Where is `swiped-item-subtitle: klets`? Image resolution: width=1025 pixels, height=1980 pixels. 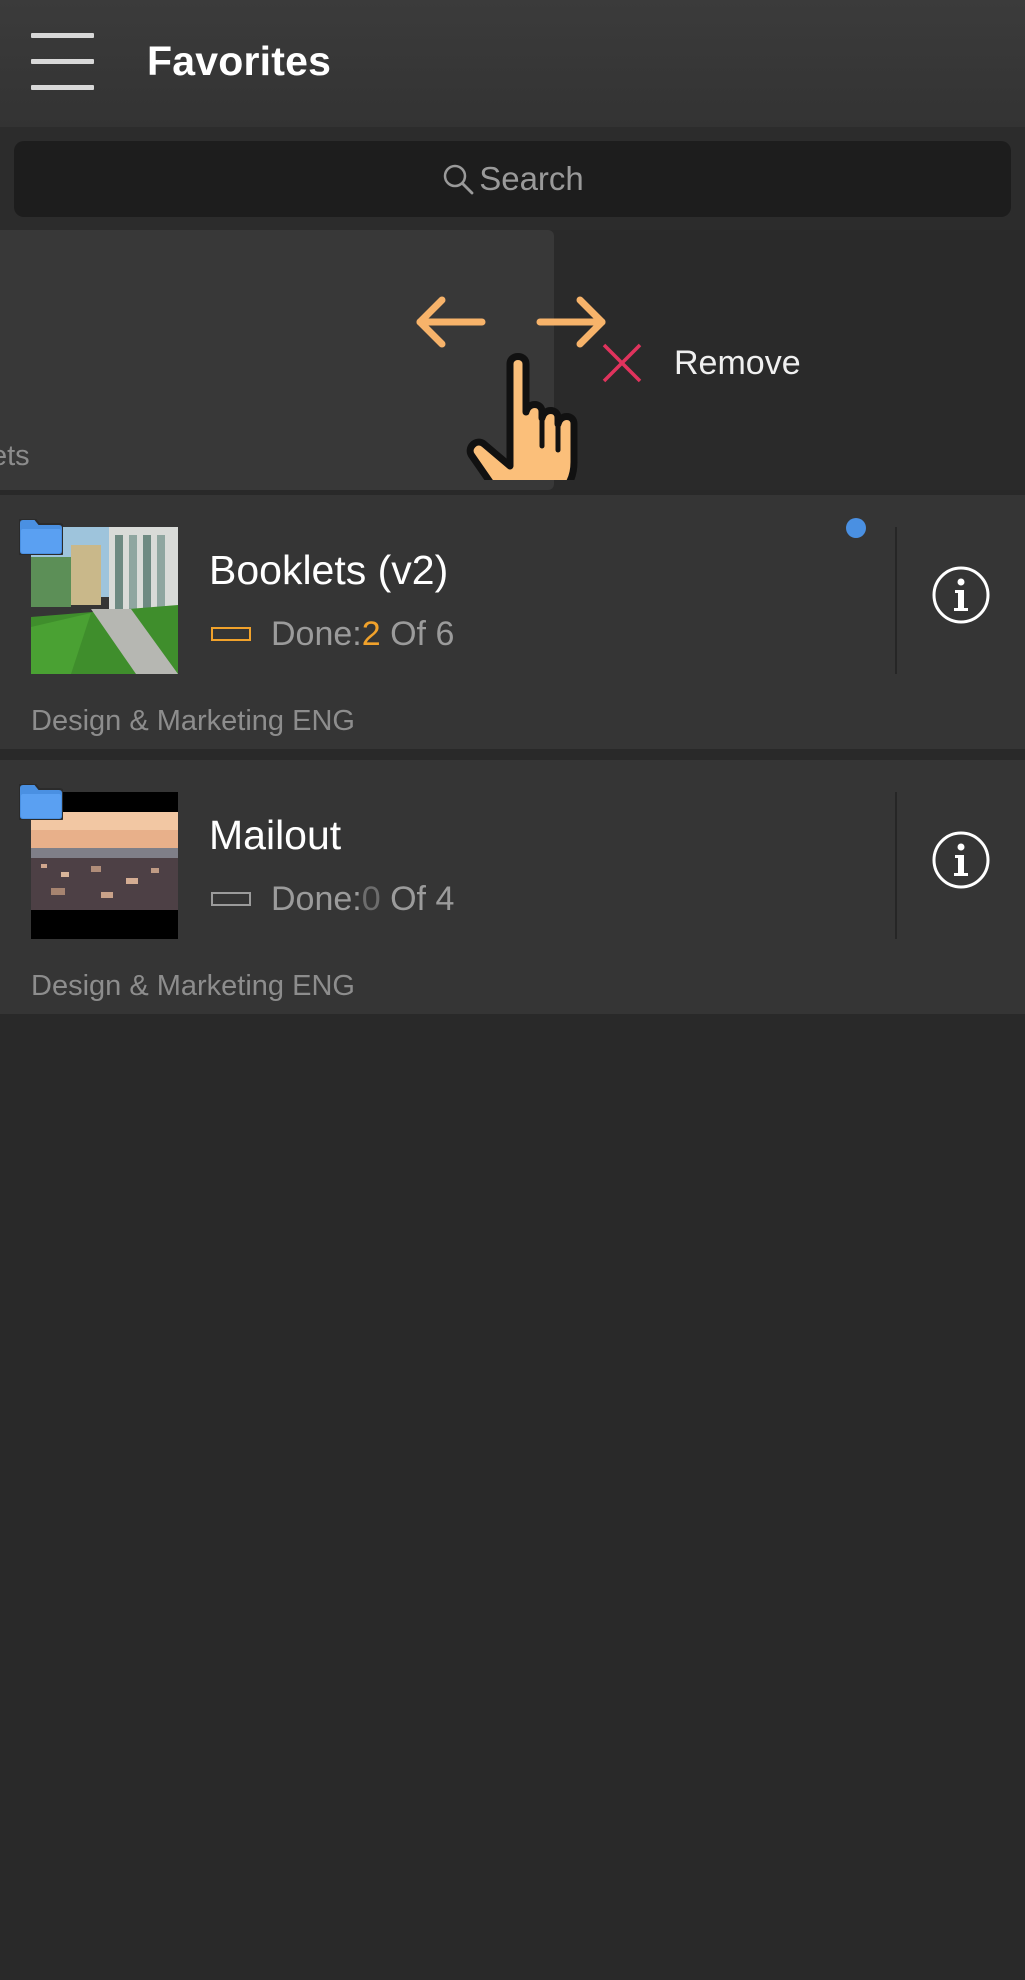
swiped-item-subtitle: klets is located at coordinates (15, 456).